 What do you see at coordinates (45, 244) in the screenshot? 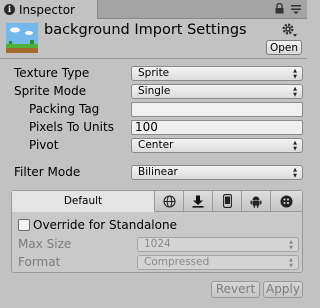
I see `max-size-label: Max Size` at bounding box center [45, 244].